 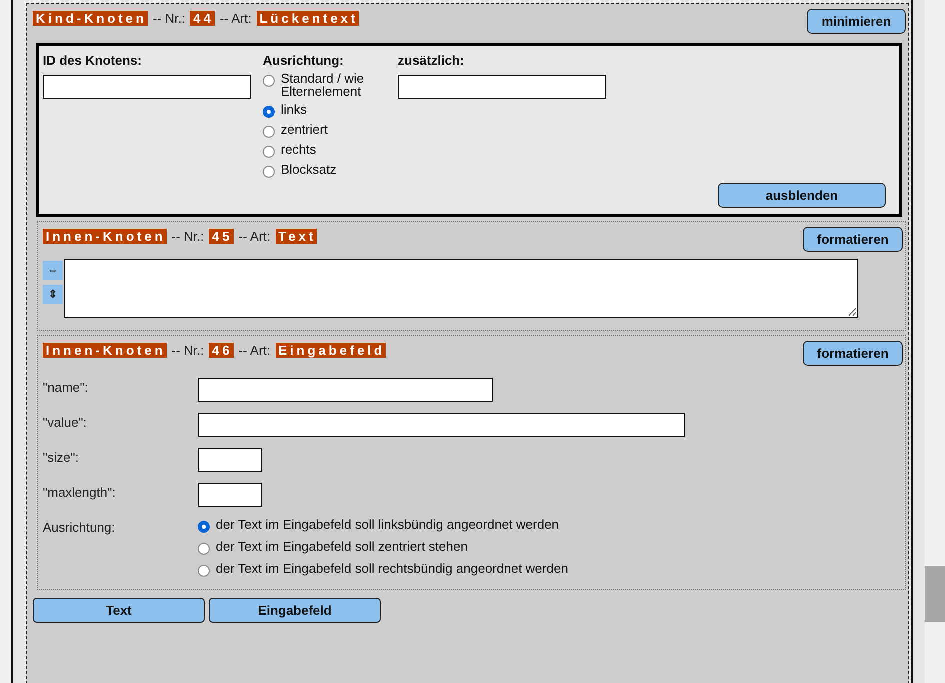 What do you see at coordinates (202, 18) in the screenshot?
I see `node-number-tag: 44` at bounding box center [202, 18].